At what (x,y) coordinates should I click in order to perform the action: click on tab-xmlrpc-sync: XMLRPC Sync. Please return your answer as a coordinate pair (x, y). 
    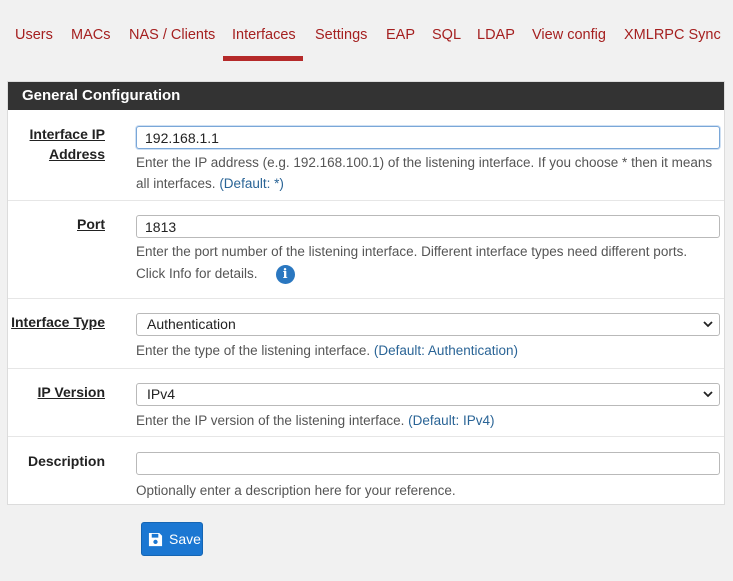
    Looking at the image, I should click on (672, 35).